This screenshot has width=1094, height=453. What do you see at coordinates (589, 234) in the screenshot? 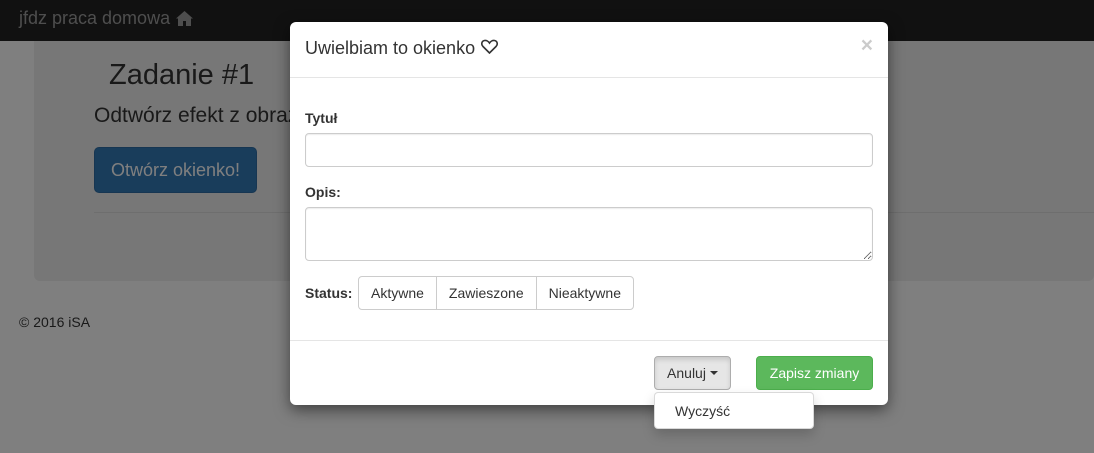
I see `description-textarea` at bounding box center [589, 234].